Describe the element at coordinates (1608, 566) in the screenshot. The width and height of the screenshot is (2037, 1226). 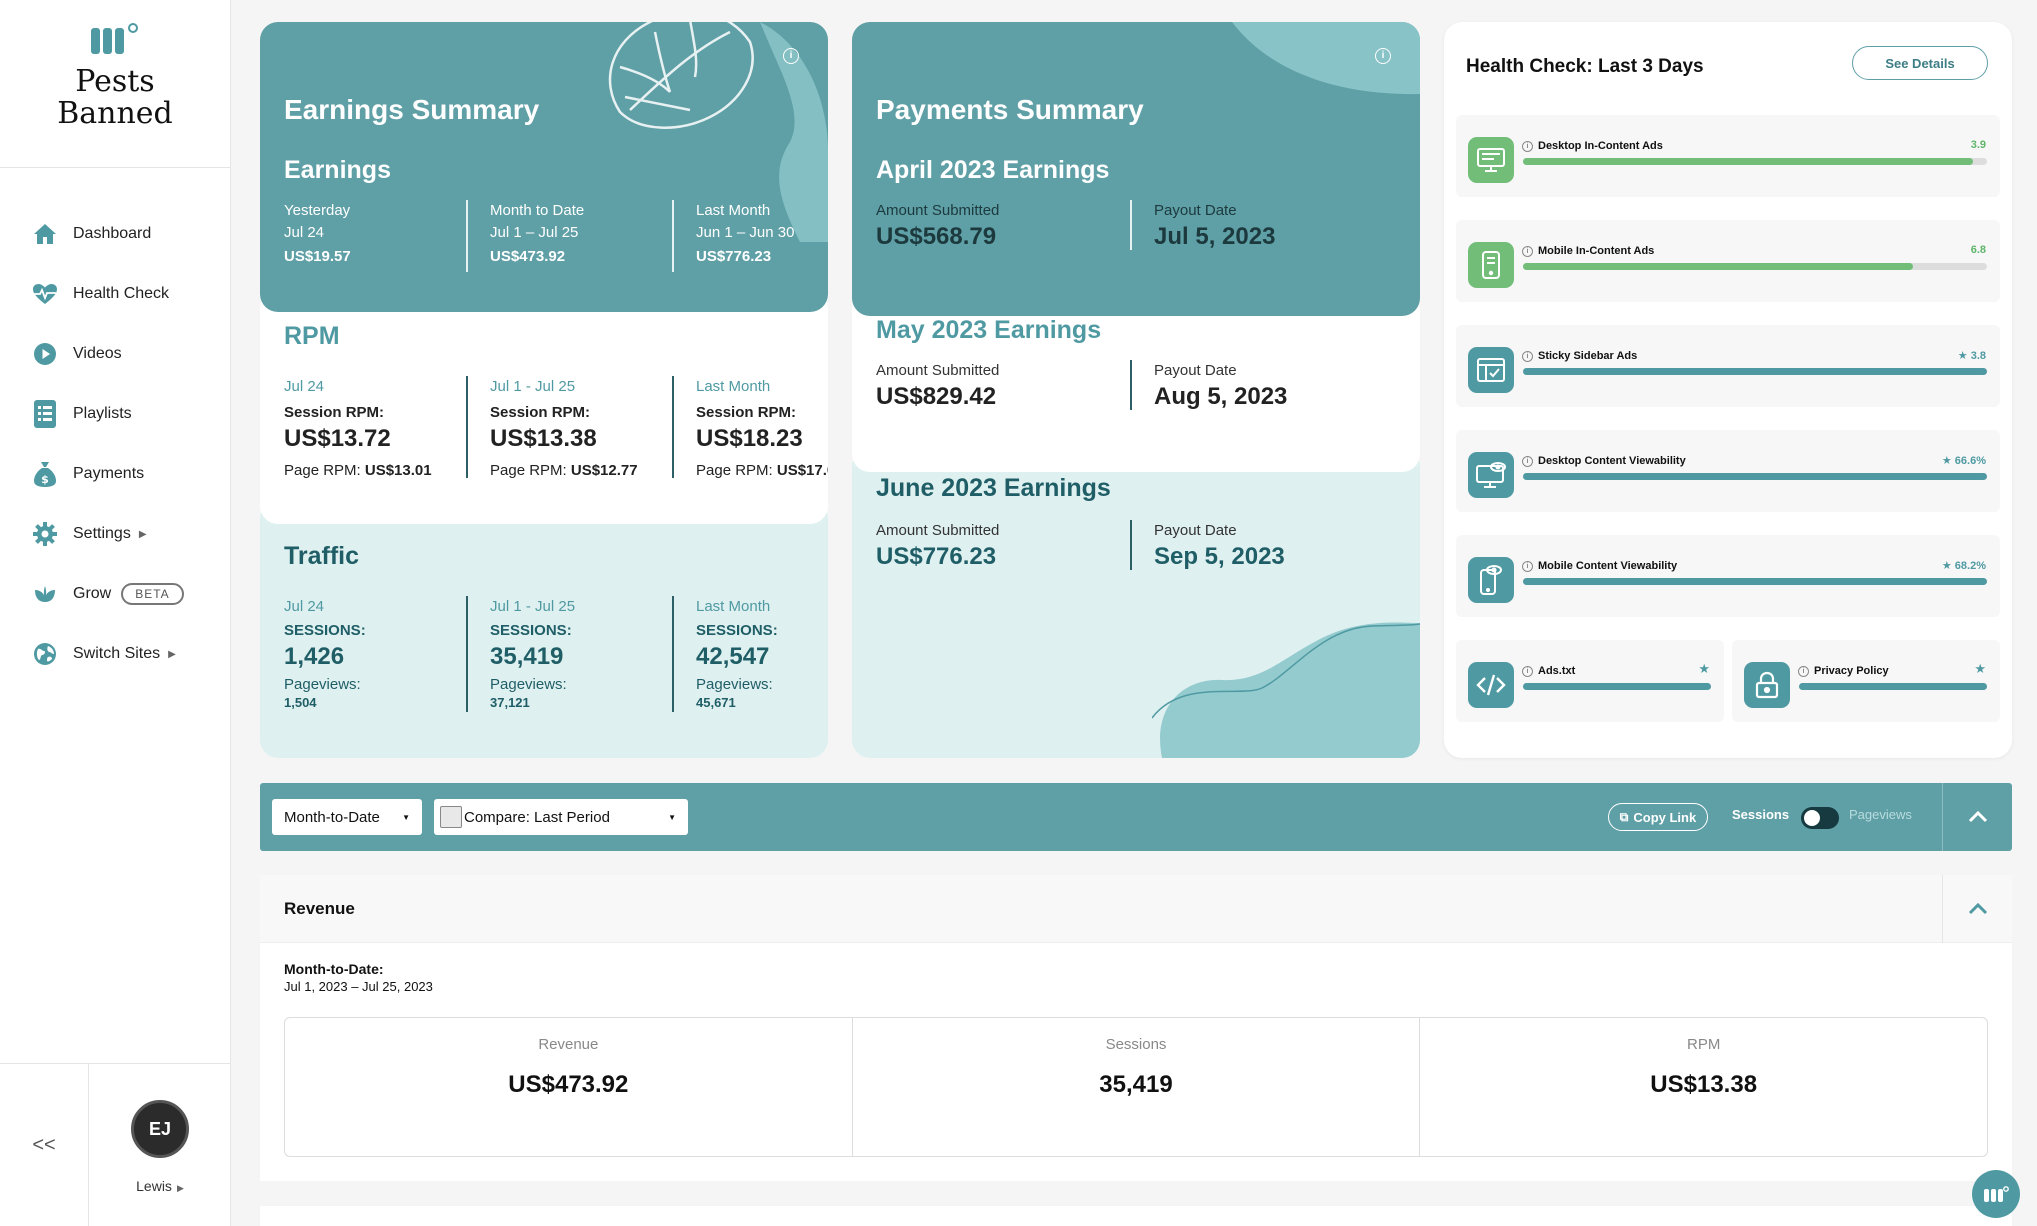
I see `health-row-label-text: Mobile Content Viewability` at that location.